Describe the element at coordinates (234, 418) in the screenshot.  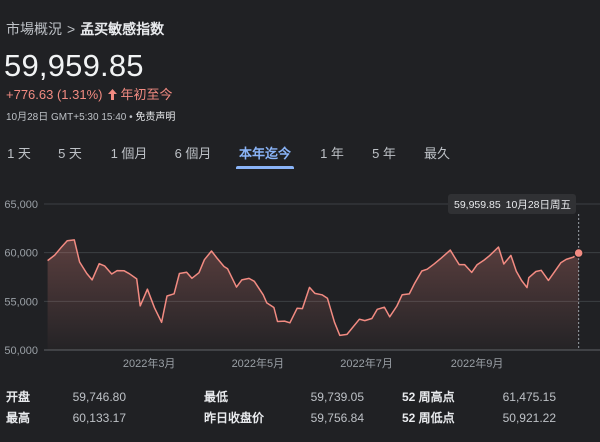
I see `stat-prev-close-label: 昨日收盘价` at that location.